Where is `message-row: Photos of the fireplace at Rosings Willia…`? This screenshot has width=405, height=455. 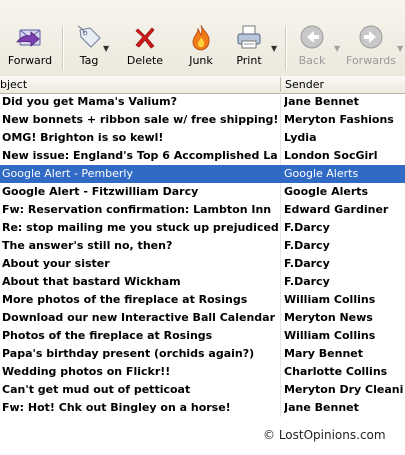
message-row: Photos of the fireplace at Rosings Willia… is located at coordinates (202, 336).